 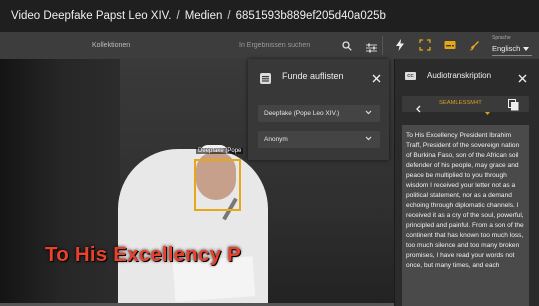 What do you see at coordinates (310, 16) in the screenshot?
I see `breadcrumb-item-id: 6851593b889ef205d40a025b` at bounding box center [310, 16].